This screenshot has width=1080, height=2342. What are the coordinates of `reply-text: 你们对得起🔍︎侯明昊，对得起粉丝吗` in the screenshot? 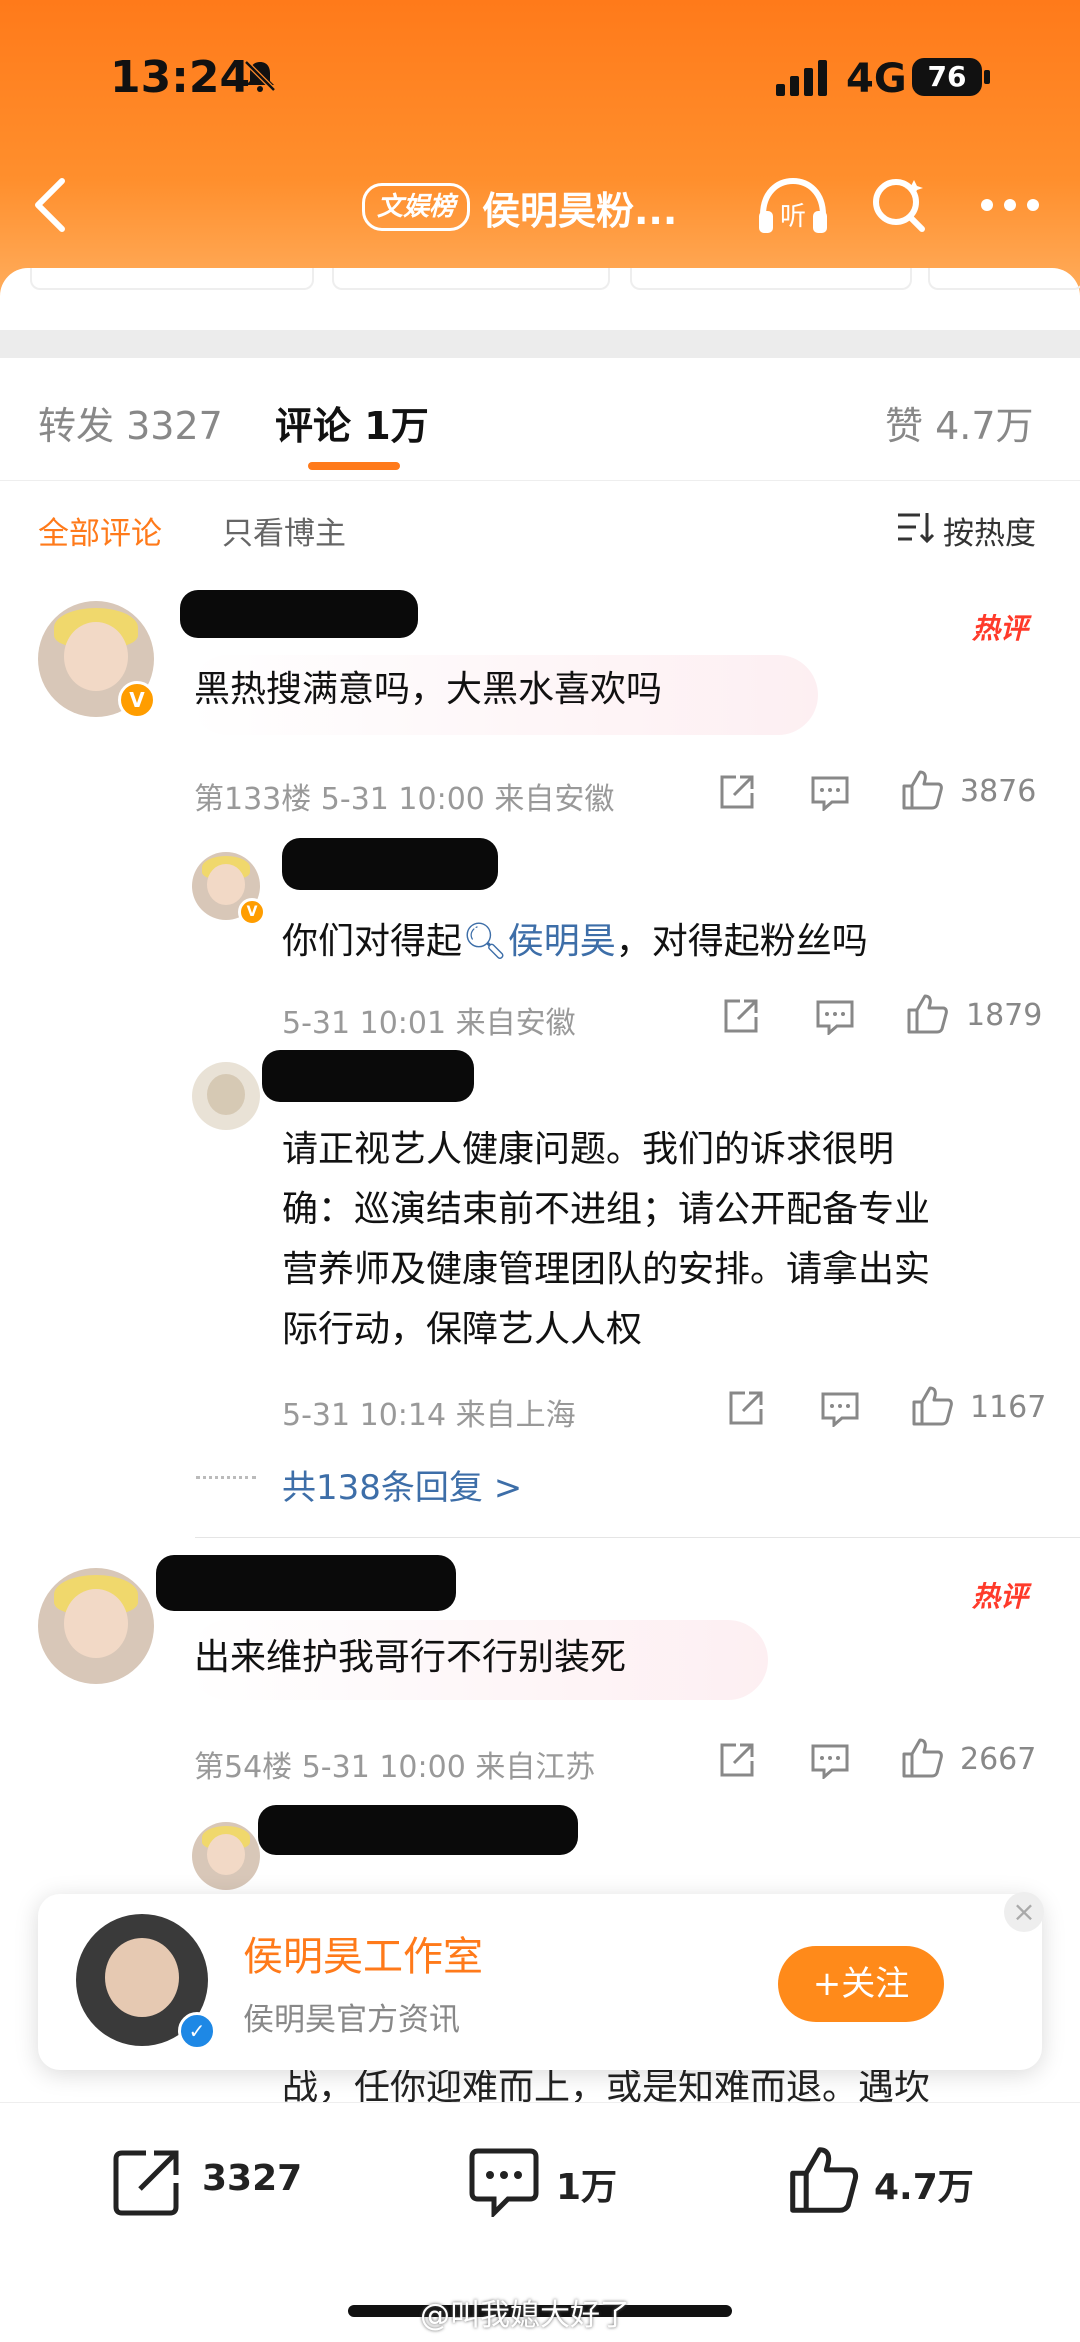 It's located at (575, 941).